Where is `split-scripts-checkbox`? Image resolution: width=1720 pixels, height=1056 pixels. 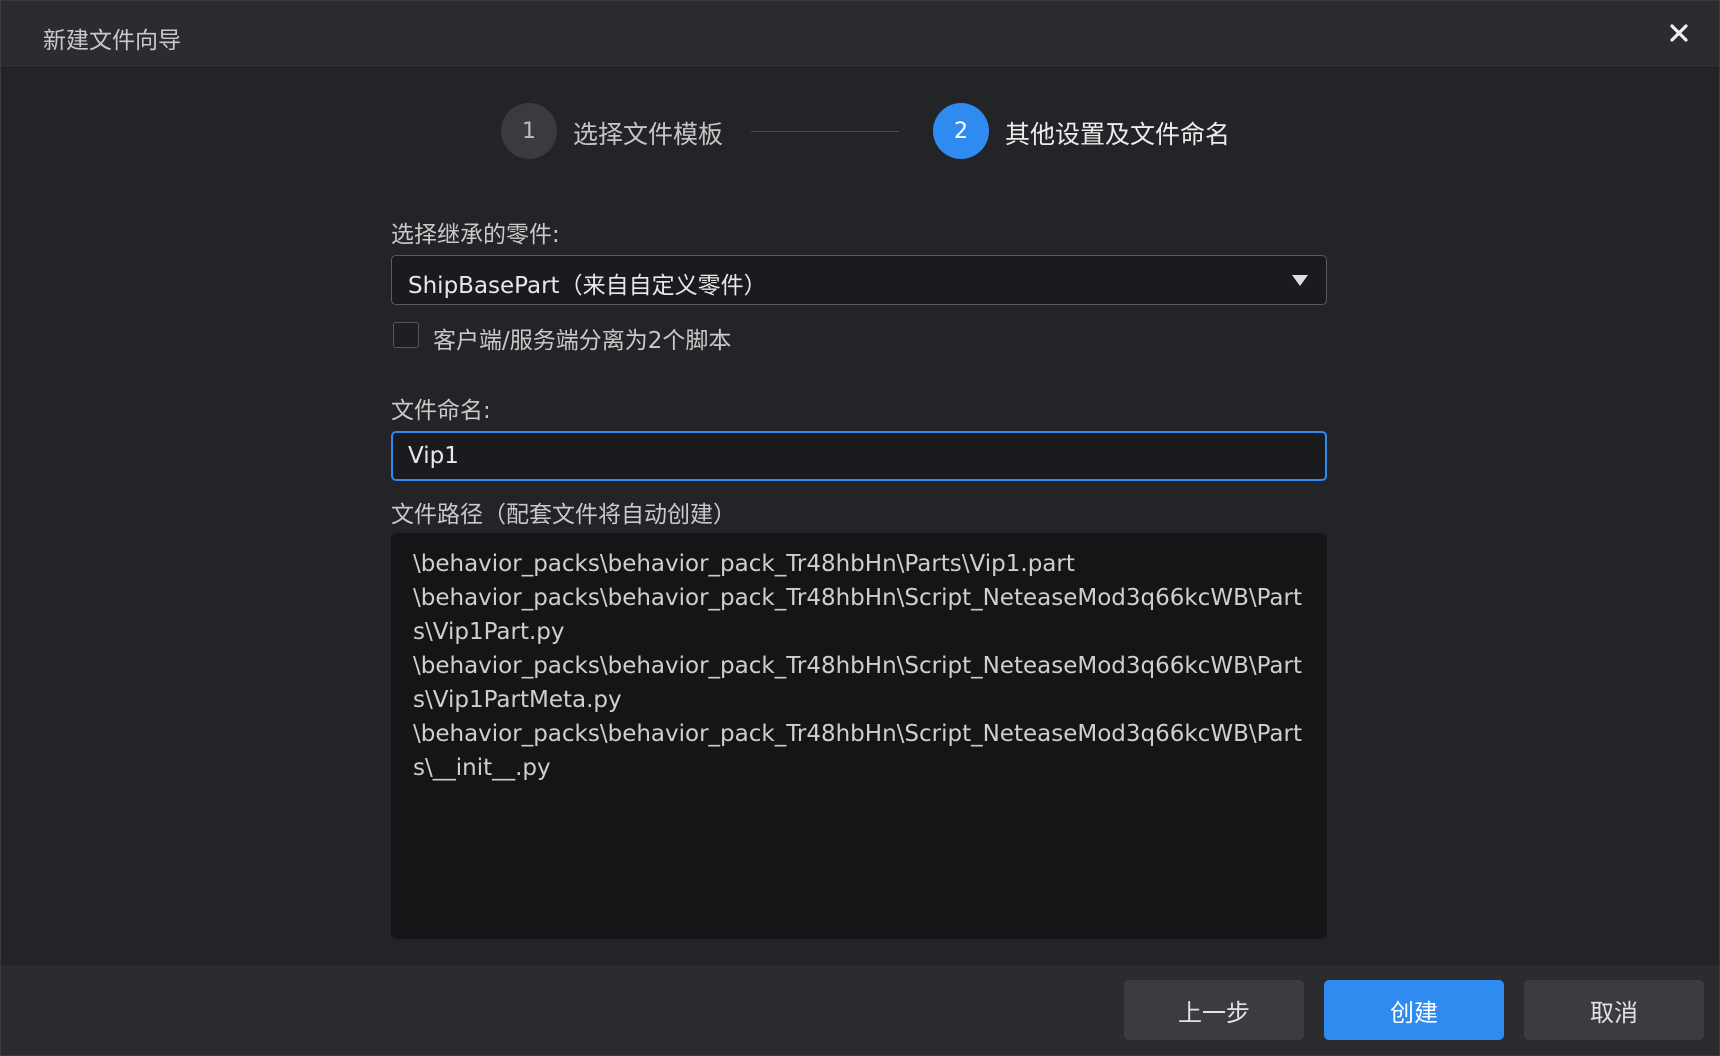
split-scripts-checkbox is located at coordinates (406, 335).